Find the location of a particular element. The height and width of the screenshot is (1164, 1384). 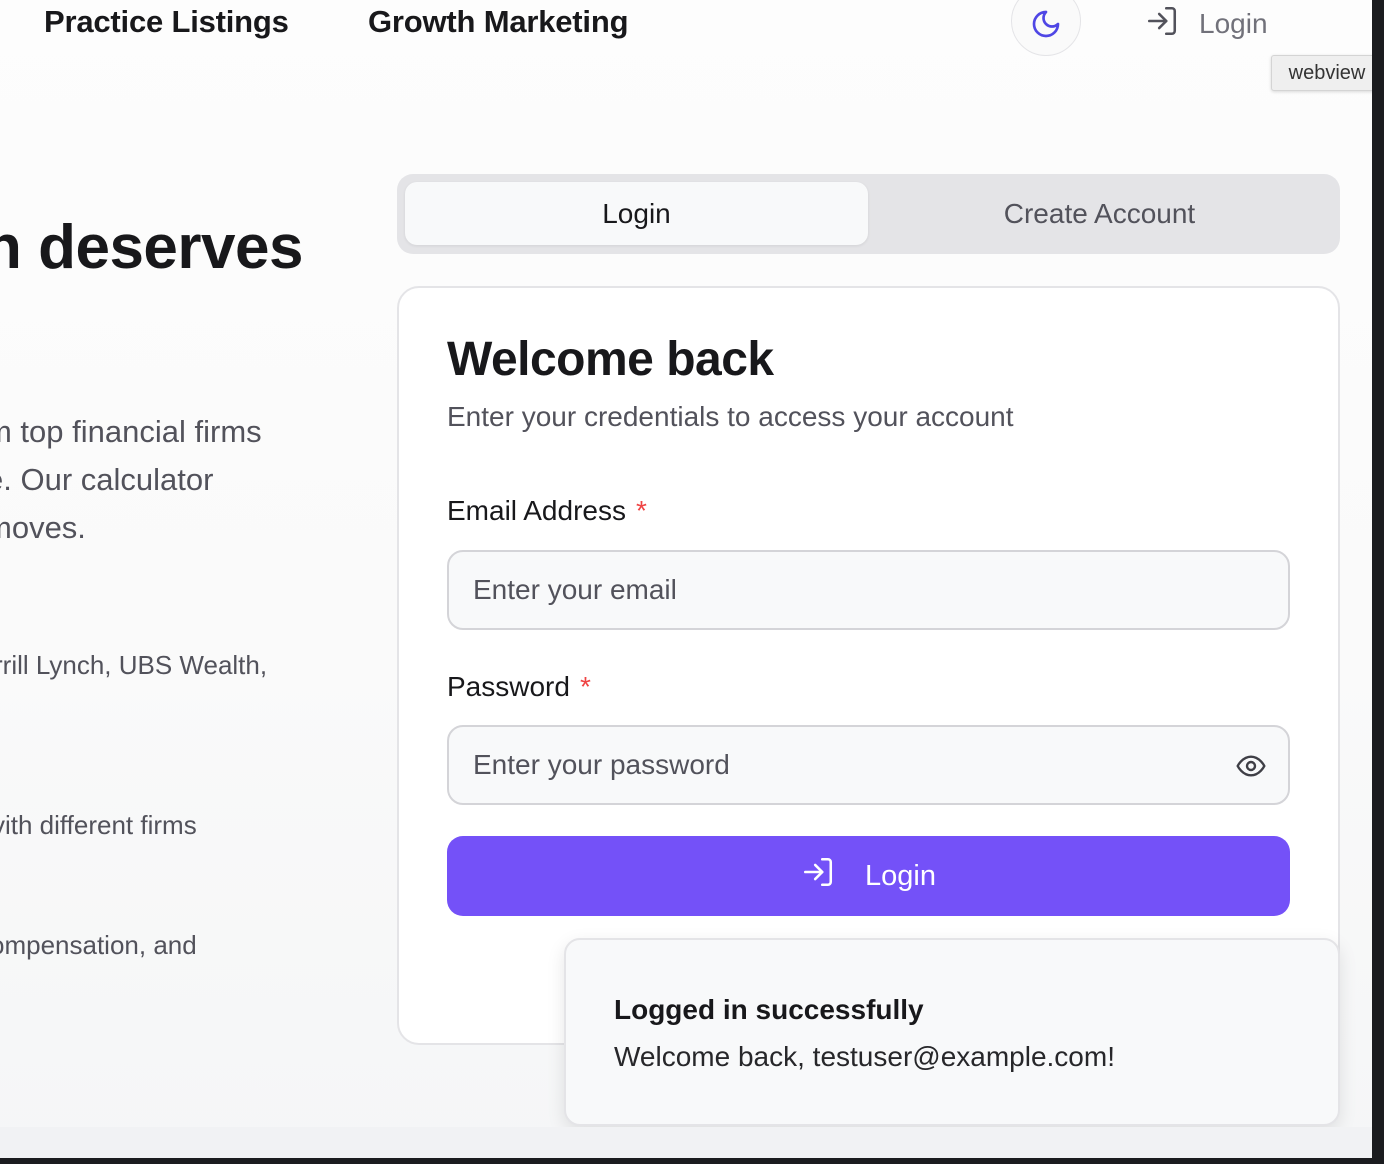

nav-login-label: Login is located at coordinates (1233, 23).